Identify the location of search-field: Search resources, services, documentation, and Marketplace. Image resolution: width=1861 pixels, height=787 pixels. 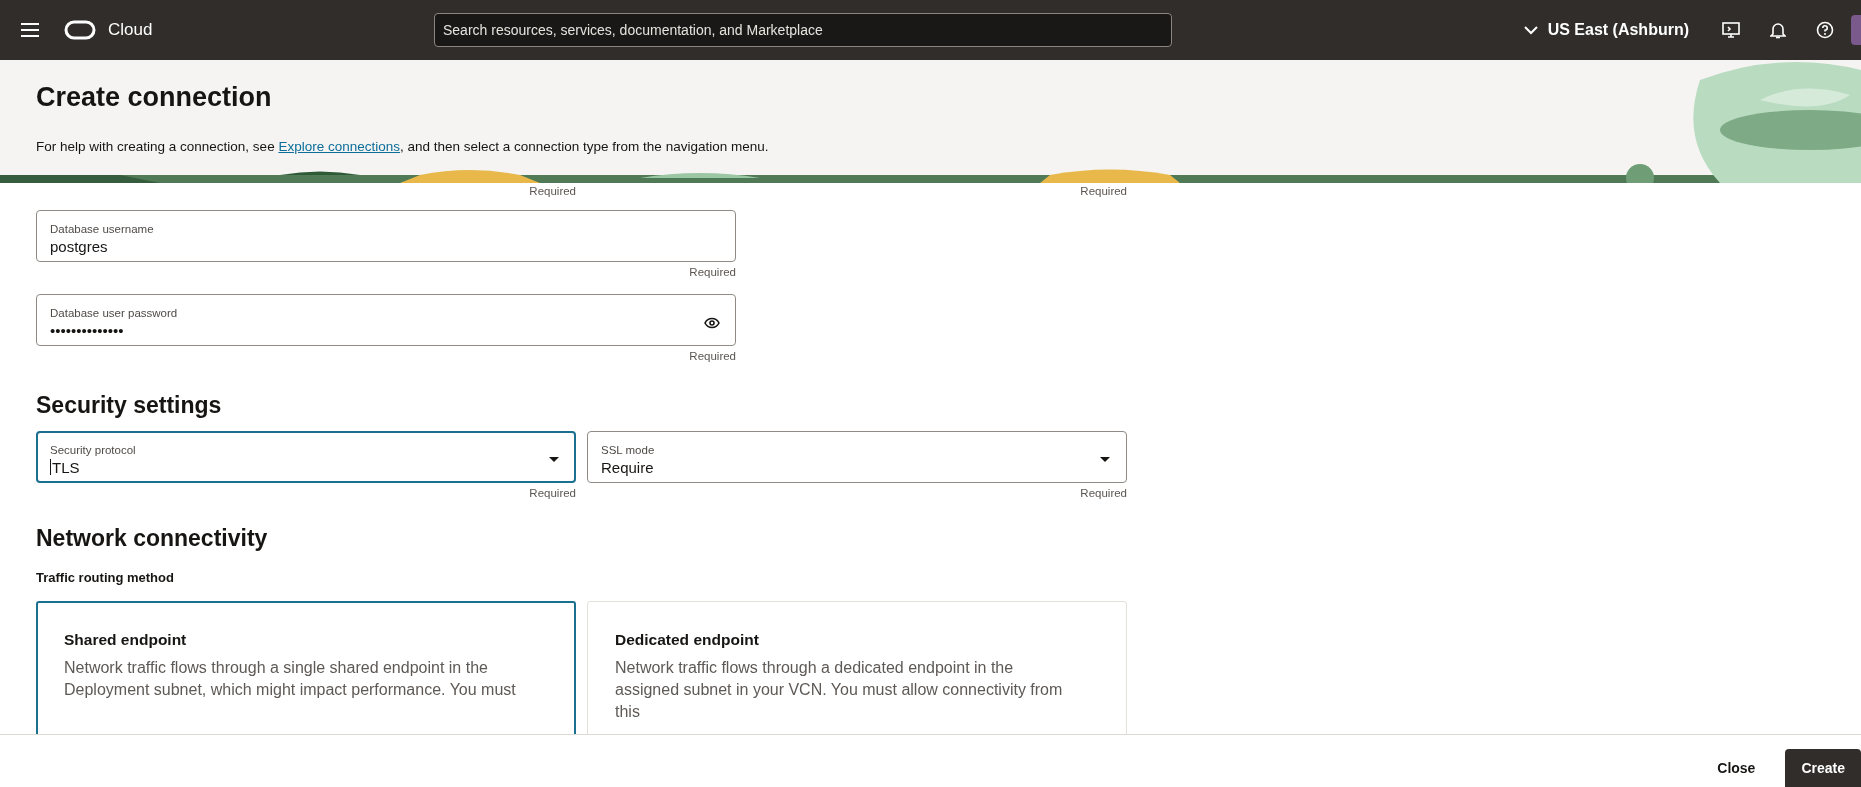
(803, 30).